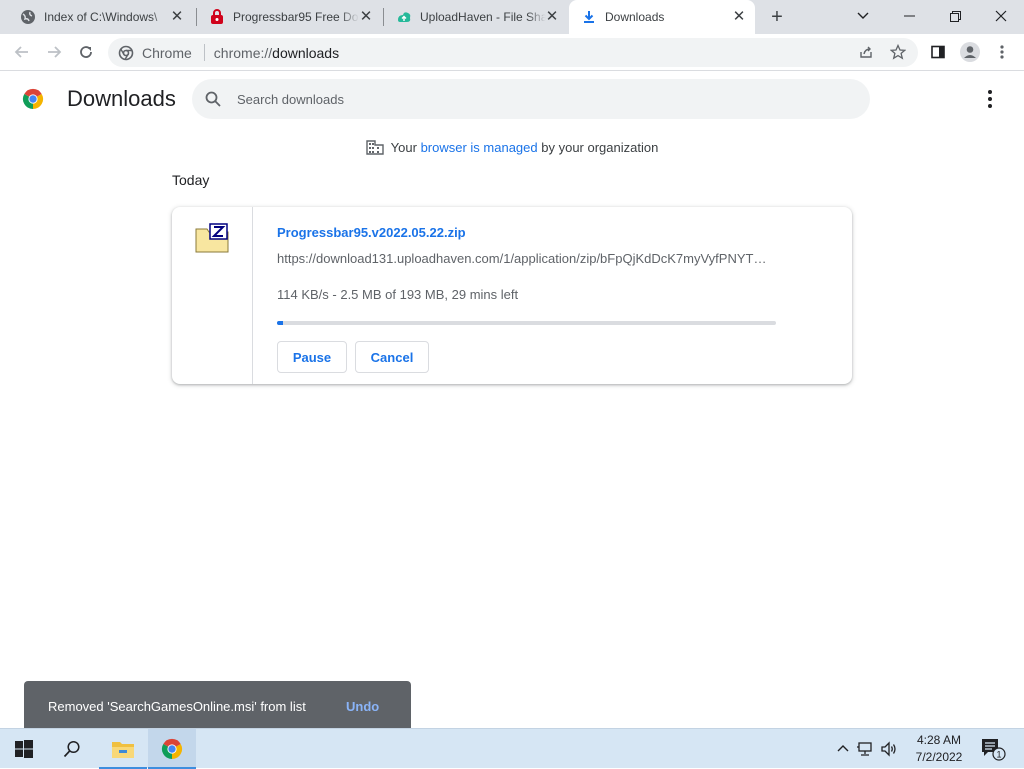 The image size is (1024, 769). I want to click on back-arrow-icon, so click(22, 52).